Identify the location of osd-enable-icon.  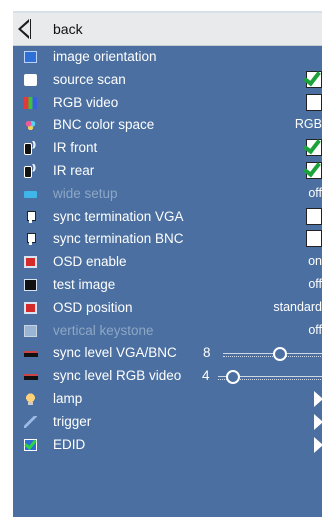
(30, 262).